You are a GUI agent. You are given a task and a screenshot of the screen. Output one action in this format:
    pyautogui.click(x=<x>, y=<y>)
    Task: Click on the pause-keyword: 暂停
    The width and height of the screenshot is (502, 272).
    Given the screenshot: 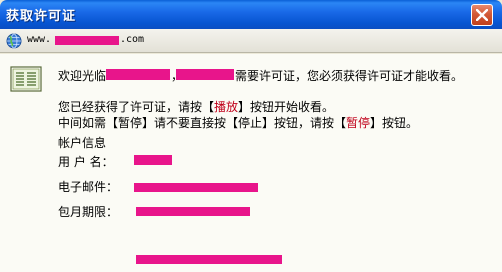 What is the action you would take?
    pyautogui.click(x=358, y=123)
    